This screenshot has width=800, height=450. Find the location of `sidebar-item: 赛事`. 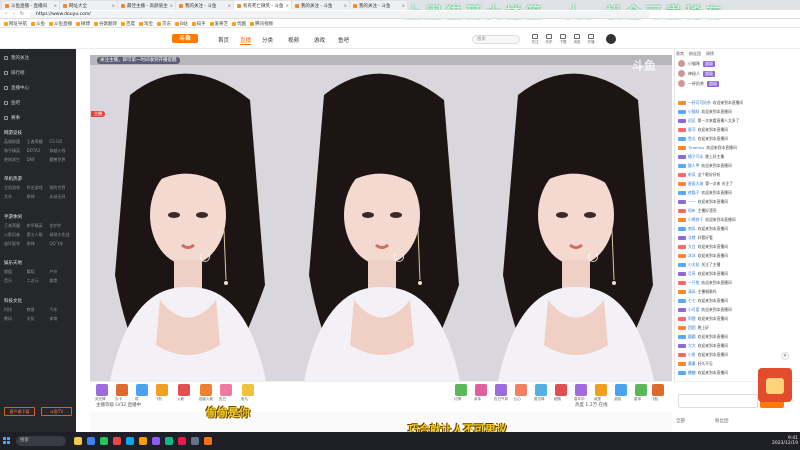

sidebar-item: 赛事 is located at coordinates (12, 118).